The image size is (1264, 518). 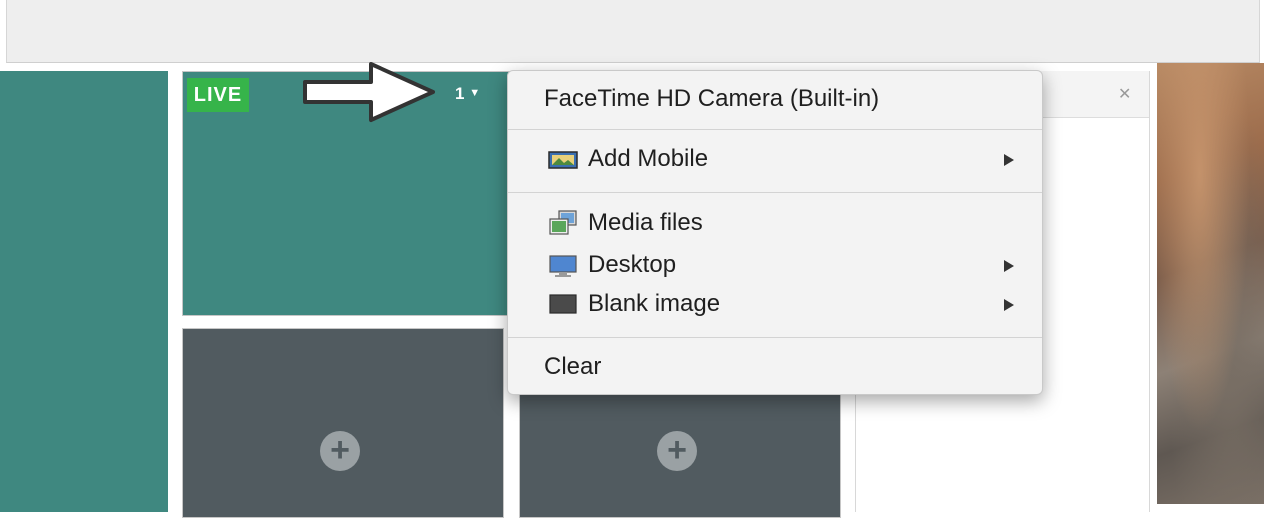 What do you see at coordinates (775, 223) in the screenshot?
I see `menu-item-media-files: Media files` at bounding box center [775, 223].